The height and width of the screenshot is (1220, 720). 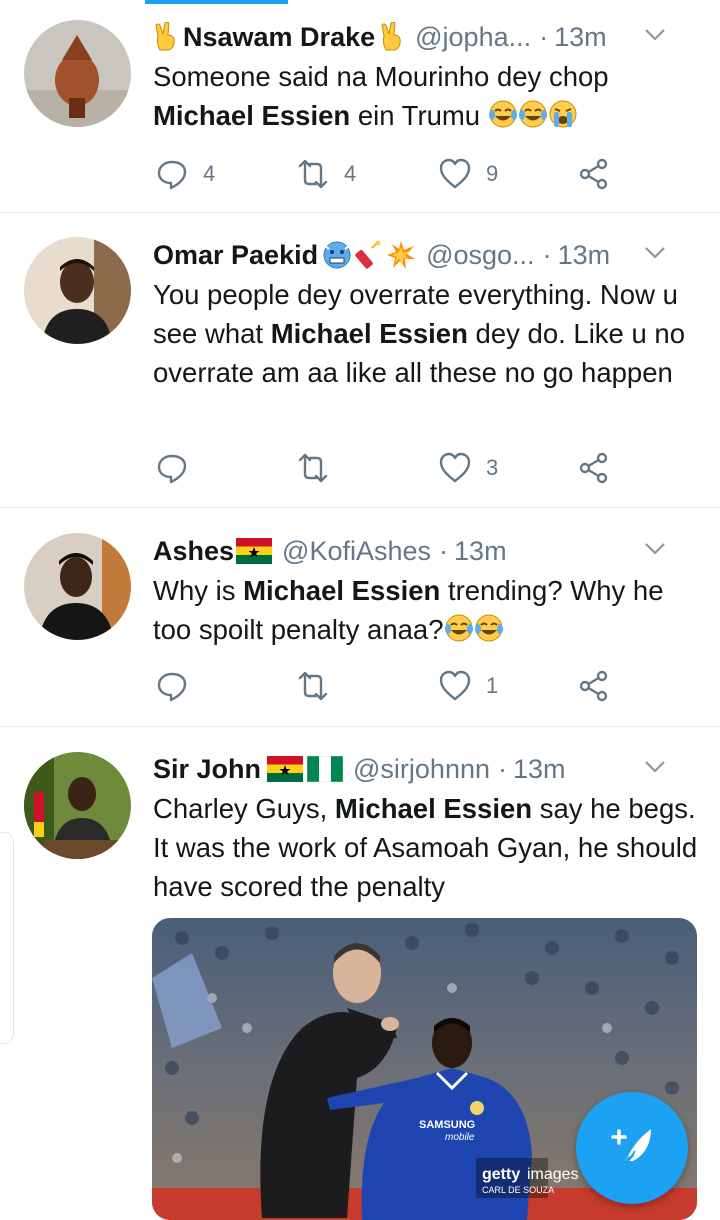 What do you see at coordinates (492, 467) in the screenshot?
I see `like-count: 3` at bounding box center [492, 467].